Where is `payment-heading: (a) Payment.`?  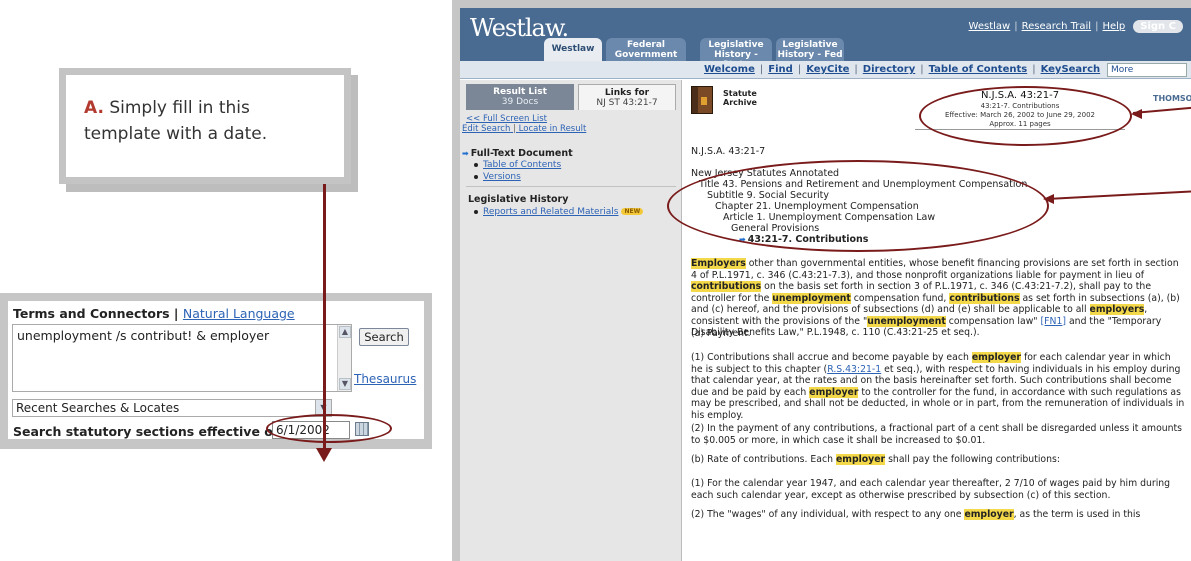
payment-heading: (a) Payment. is located at coordinates (721, 333).